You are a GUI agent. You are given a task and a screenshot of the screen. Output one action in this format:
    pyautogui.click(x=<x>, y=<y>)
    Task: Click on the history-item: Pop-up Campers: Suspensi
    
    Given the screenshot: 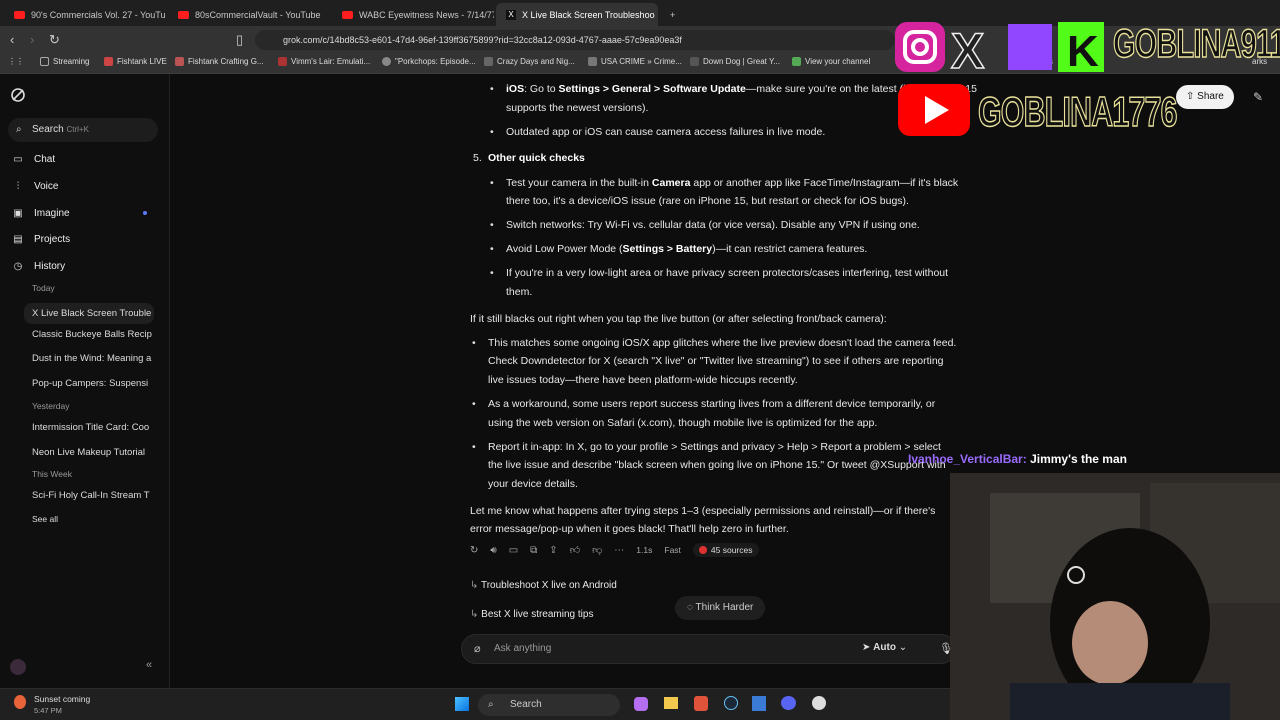 What is the action you would take?
    pyautogui.click(x=92, y=383)
    